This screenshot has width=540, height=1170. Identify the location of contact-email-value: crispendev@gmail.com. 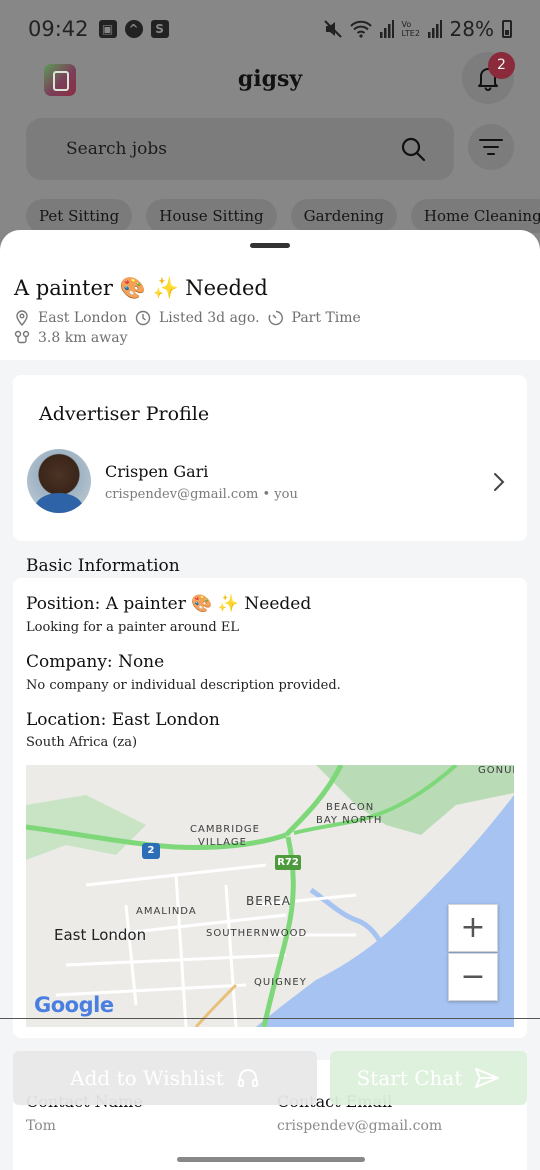
(360, 1126).